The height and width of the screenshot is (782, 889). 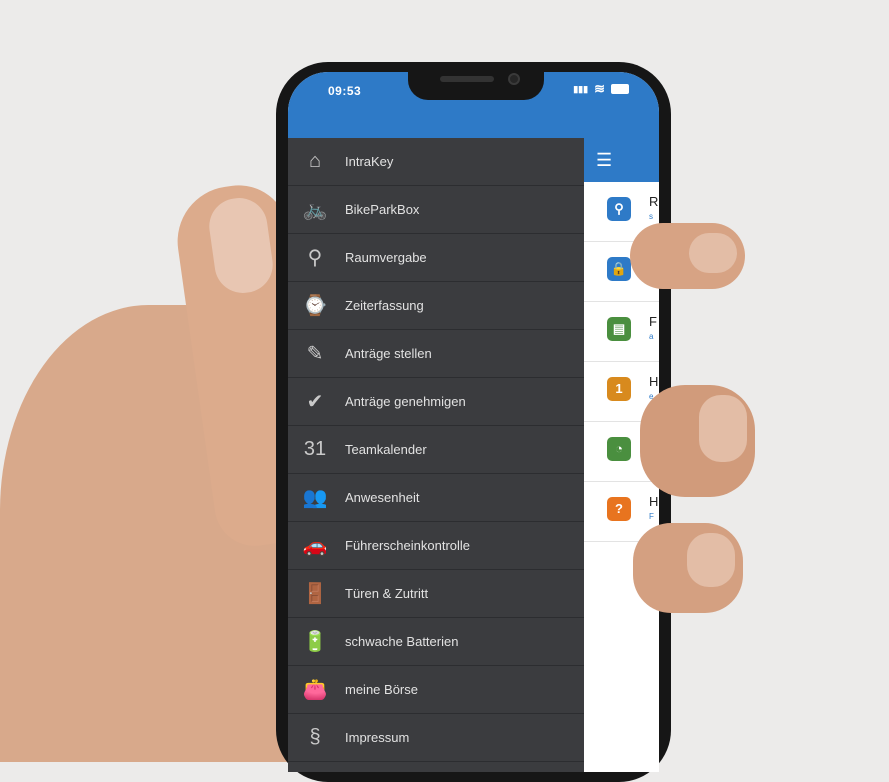 What do you see at coordinates (386, 449) in the screenshot?
I see `drawer-item-label: Teamkalender` at bounding box center [386, 449].